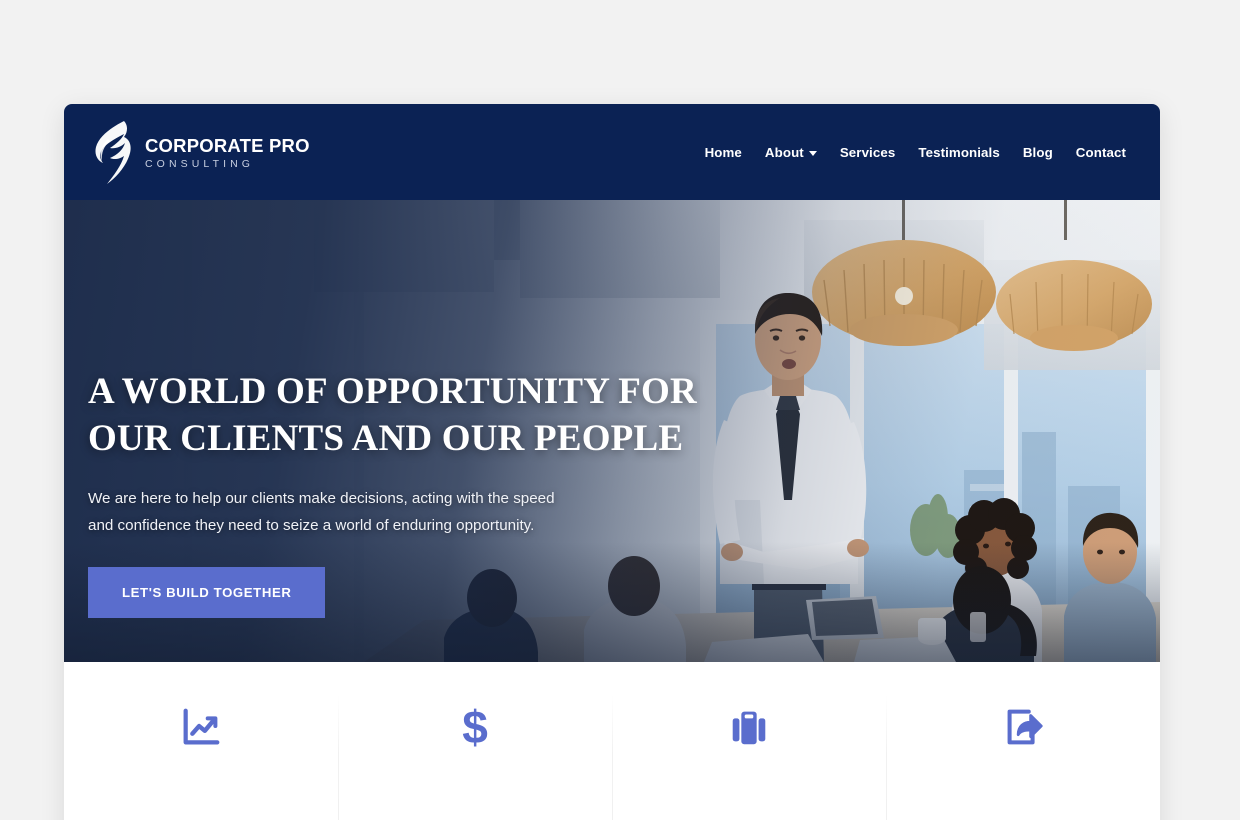  Describe the element at coordinates (392, 391) in the screenshot. I see `hero-title-line-1: A WORLD OF OPPORTUNITY FOR` at that location.